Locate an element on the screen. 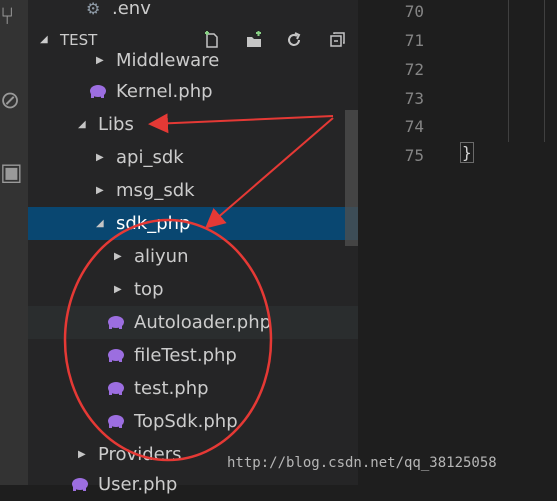 Image resolution: width=557 pixels, height=501 pixels. tree-folder-msg-sdk: ▶ msg_sdk is located at coordinates (193, 190).